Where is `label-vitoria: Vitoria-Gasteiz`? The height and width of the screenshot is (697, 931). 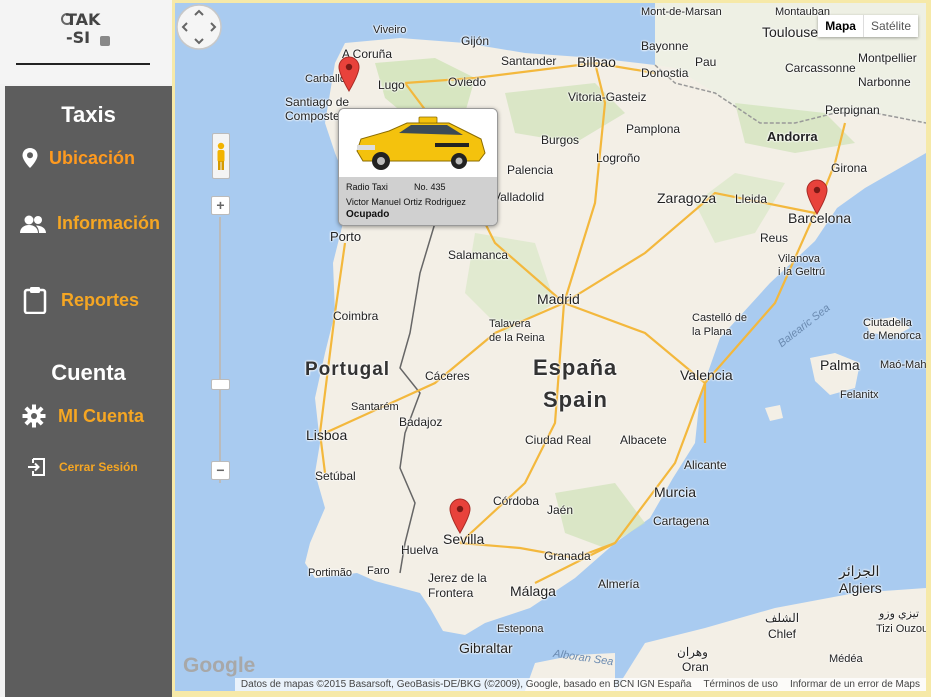
label-vitoria: Vitoria-Gasteiz is located at coordinates (607, 97).